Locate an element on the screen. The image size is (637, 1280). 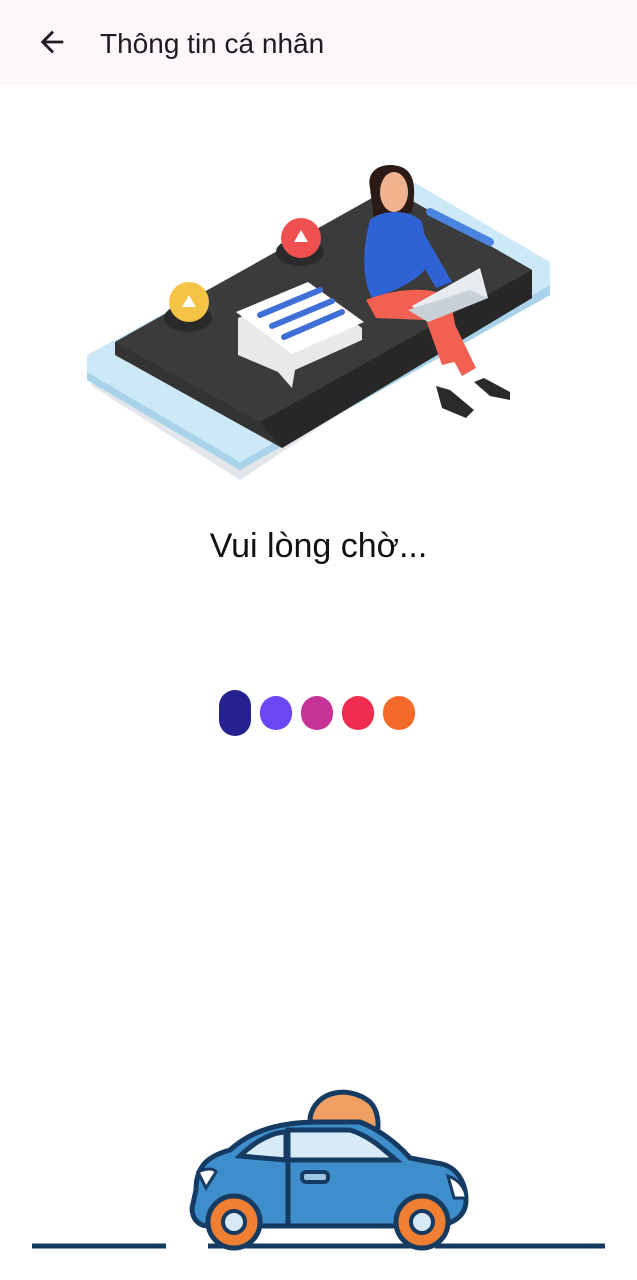
car-illustration is located at coordinates (318, 1170).